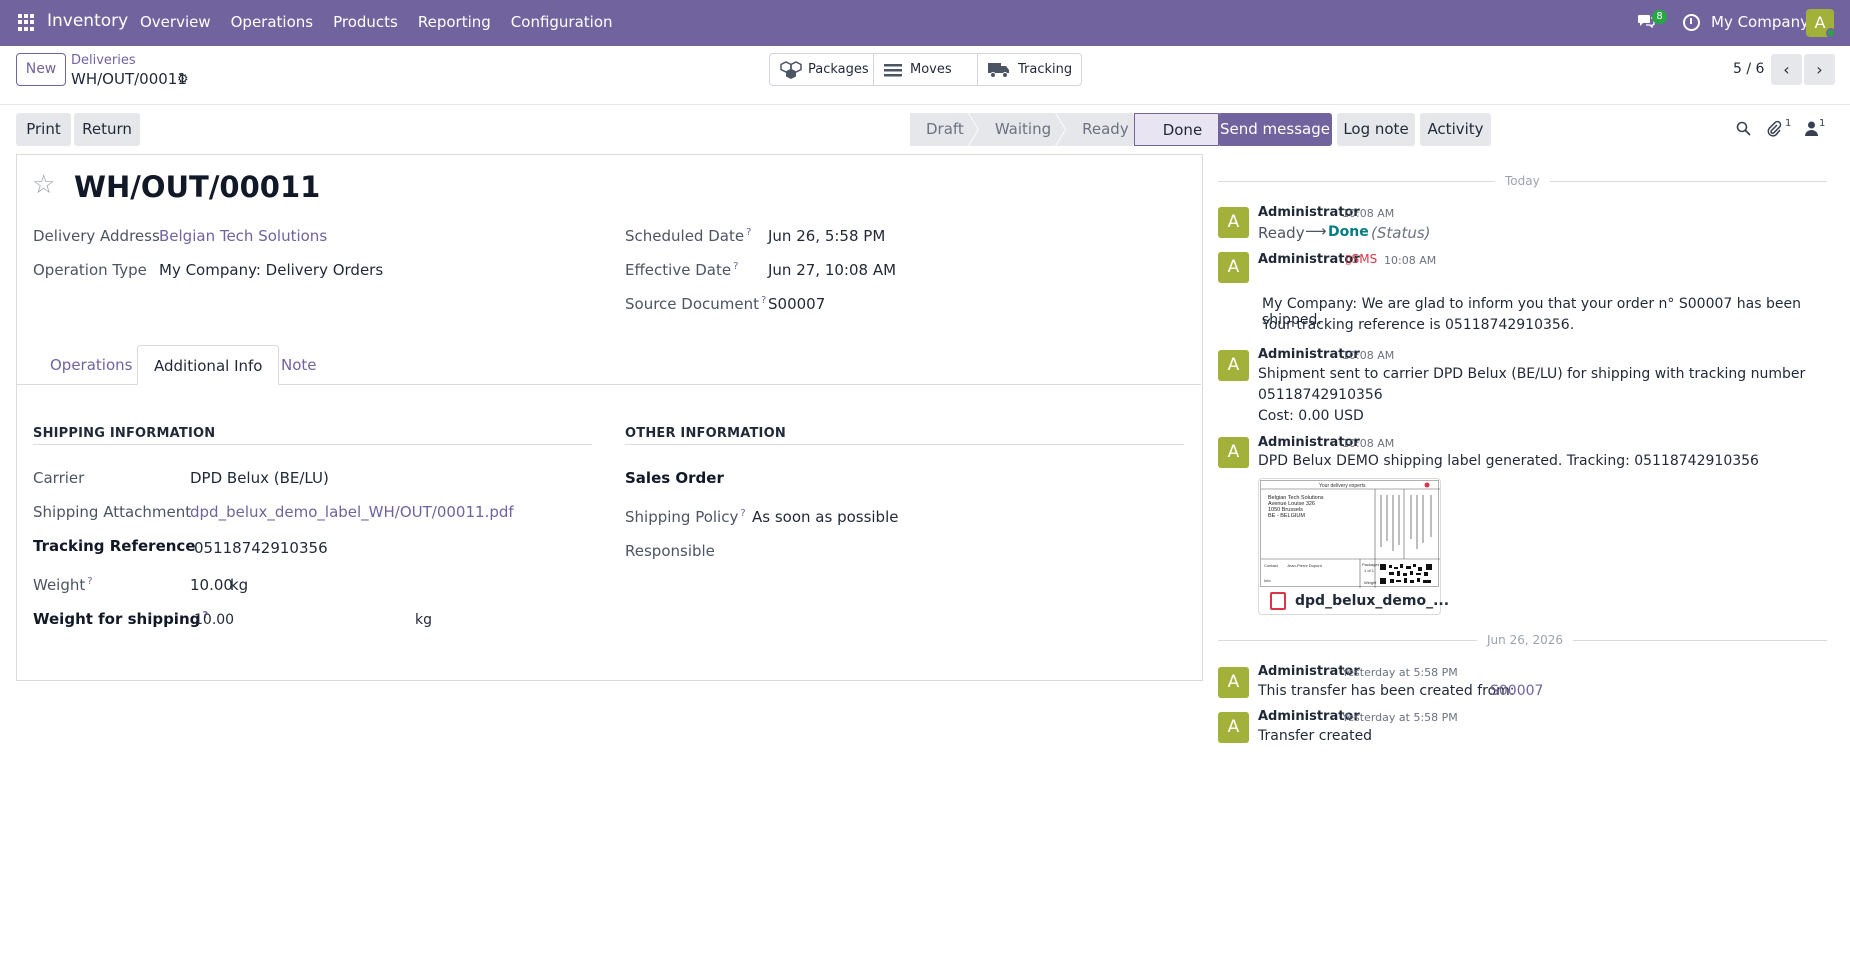  I want to click on label-contact-name: Jean-Pierre Dupont, so click(1305, 565).